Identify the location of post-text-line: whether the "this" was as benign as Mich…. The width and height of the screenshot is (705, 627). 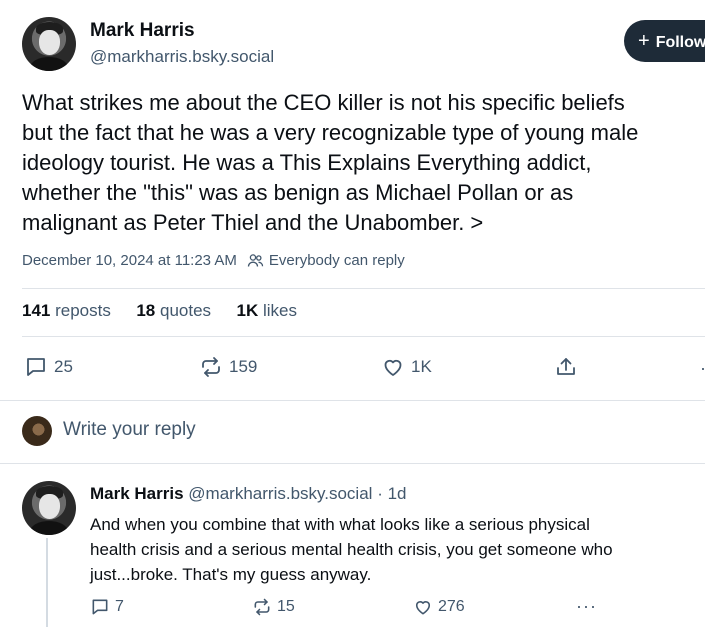
(298, 192).